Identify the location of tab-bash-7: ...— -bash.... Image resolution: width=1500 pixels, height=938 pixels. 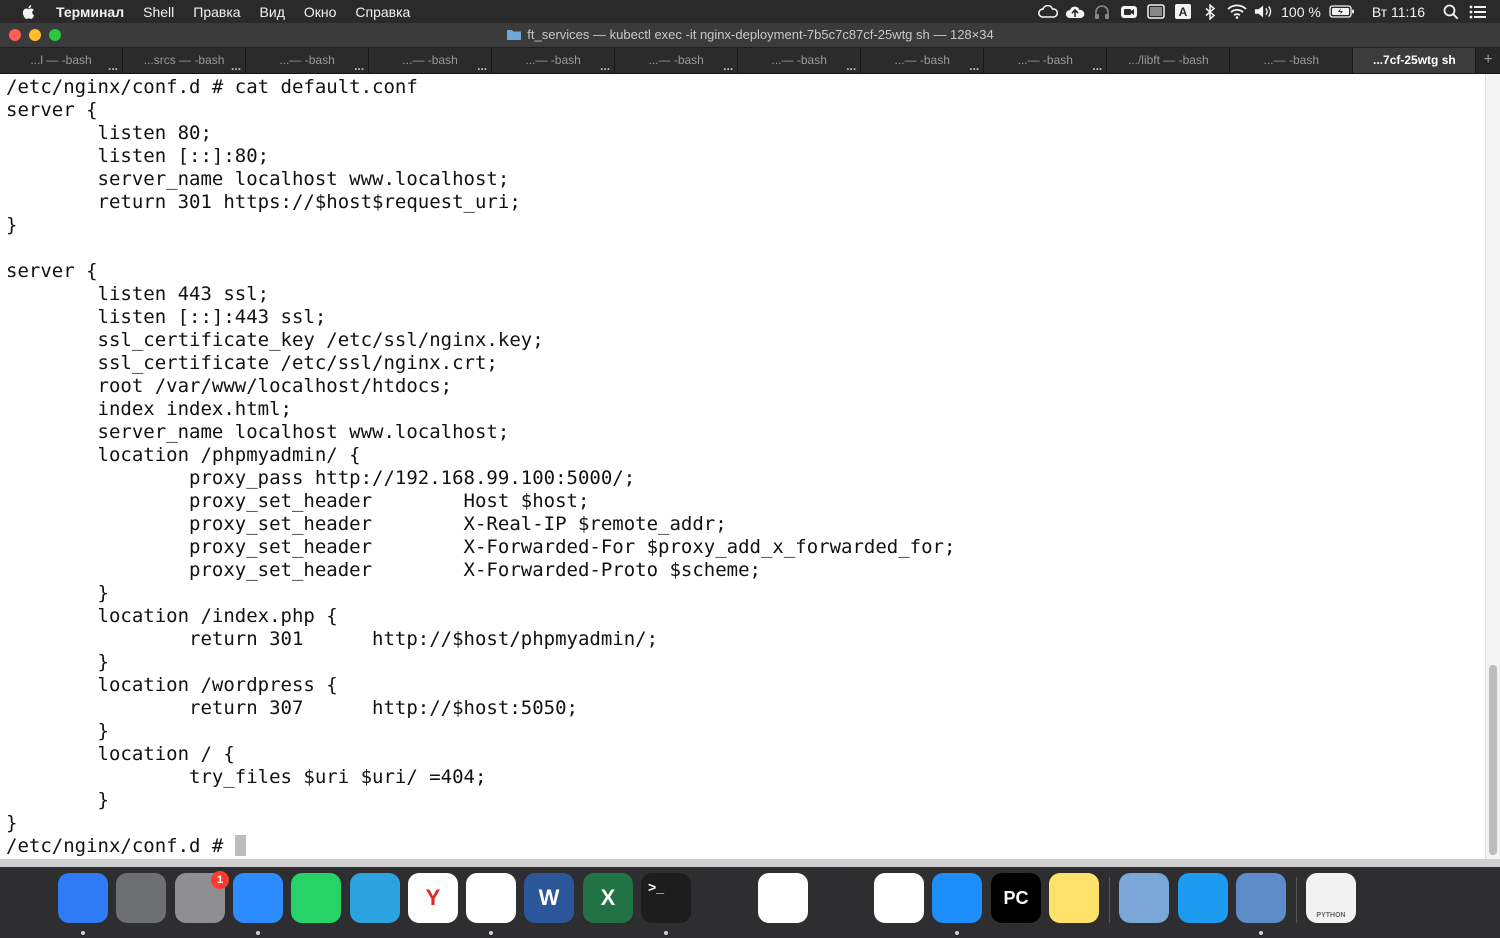
(800, 60).